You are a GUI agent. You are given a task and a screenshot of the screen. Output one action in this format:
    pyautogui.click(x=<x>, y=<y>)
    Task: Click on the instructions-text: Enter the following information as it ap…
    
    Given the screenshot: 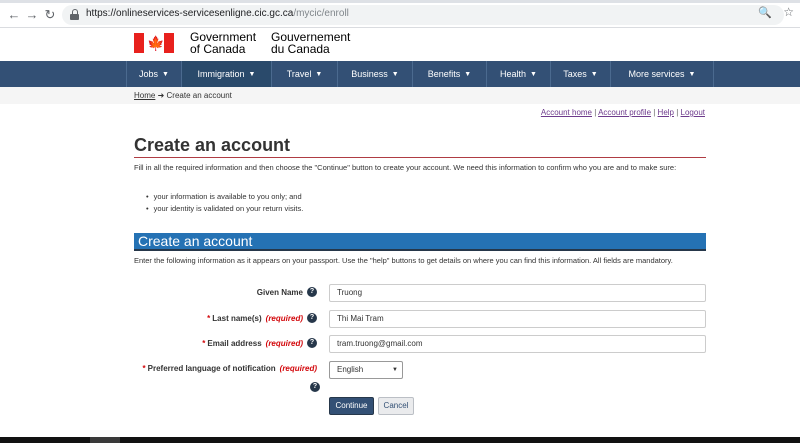 What is the action you would take?
    pyautogui.click(x=403, y=260)
    